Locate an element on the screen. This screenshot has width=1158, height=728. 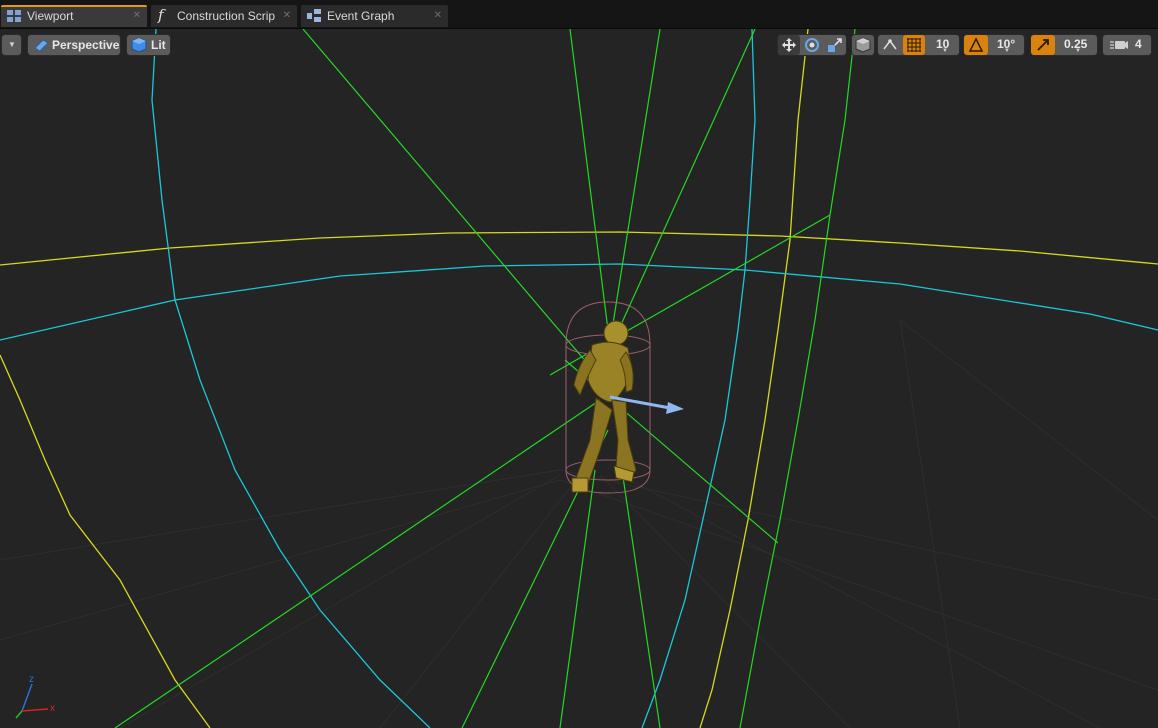
tab-construction-script: f Construction Scrip ✕ is located at coordinates (224, 15).